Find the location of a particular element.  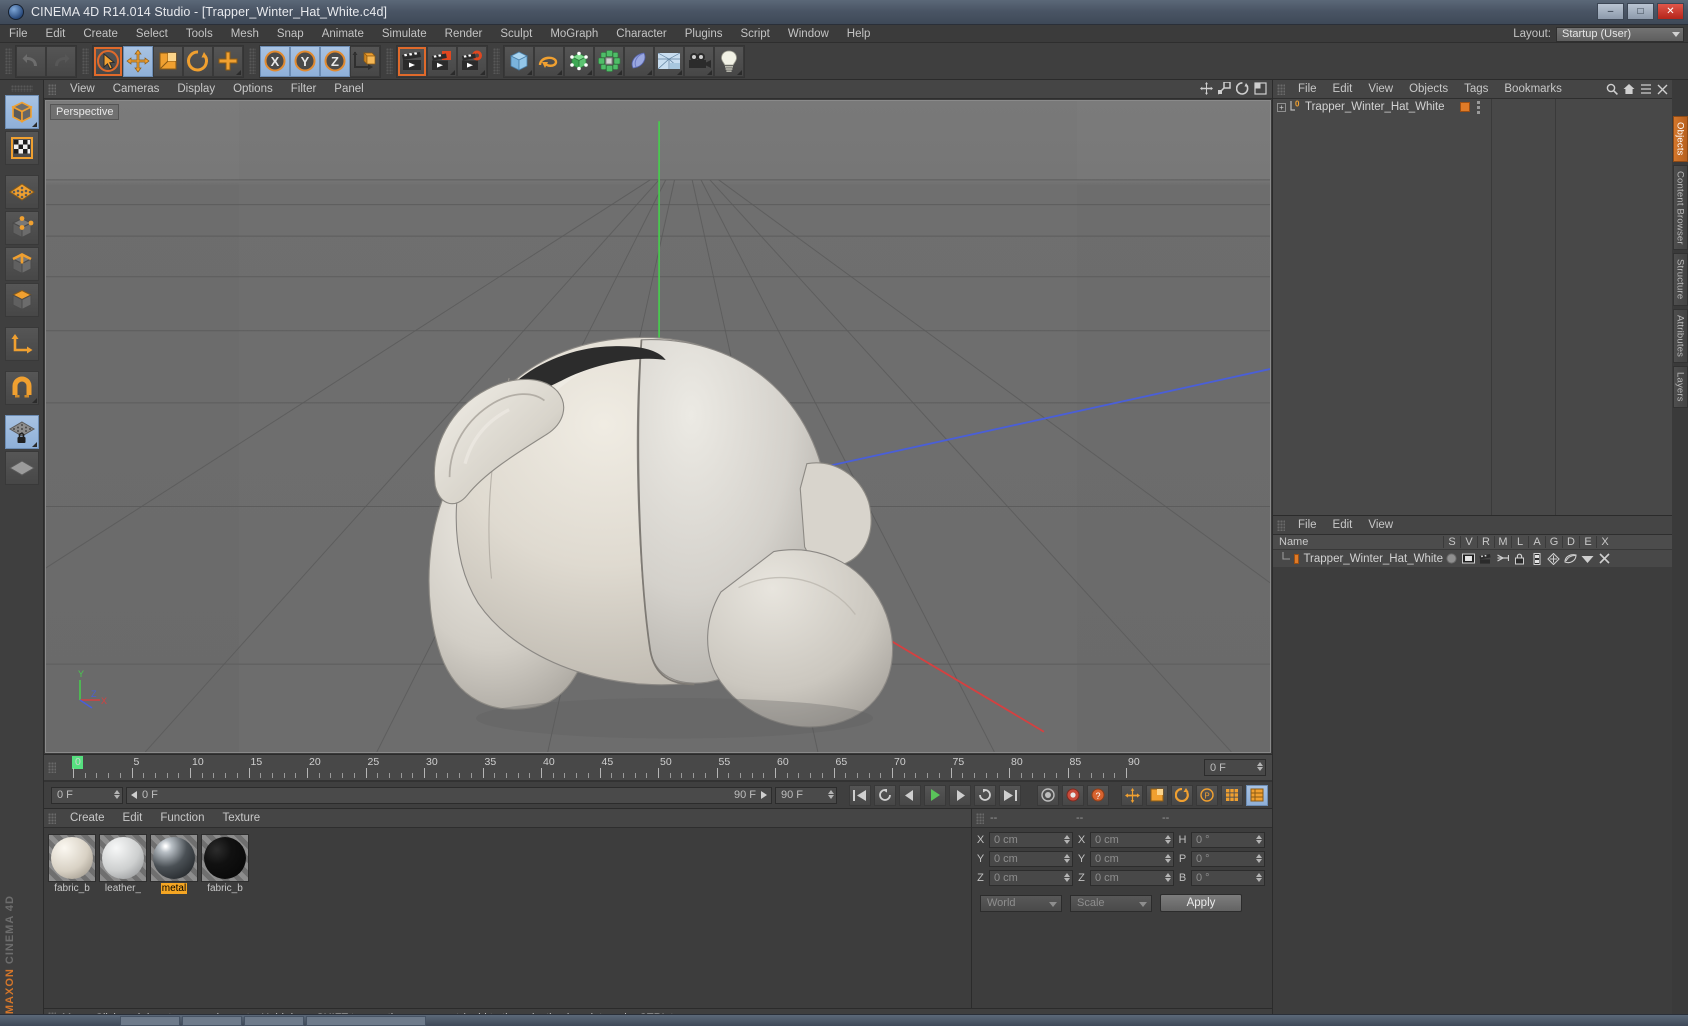

move-tool is located at coordinates (138, 61).